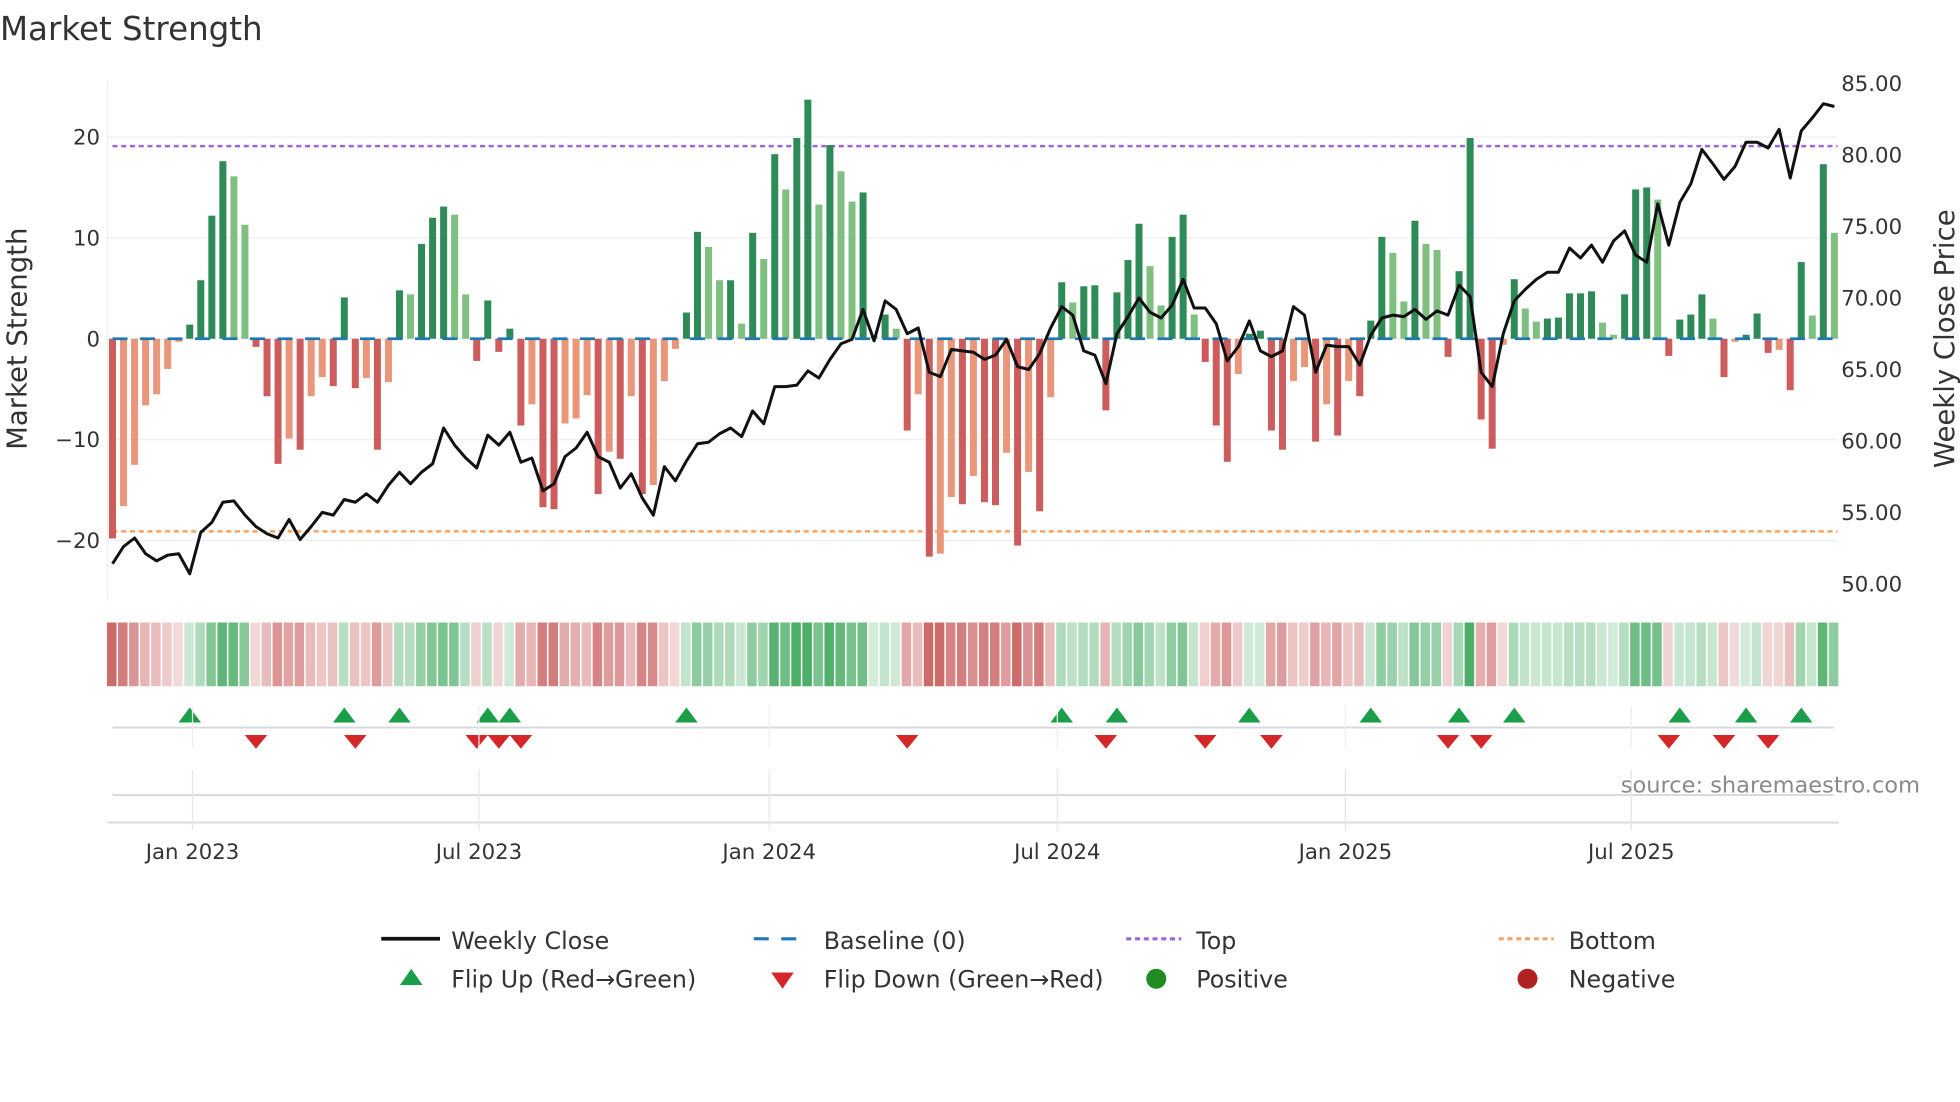  What do you see at coordinates (1242, 980) in the screenshot?
I see `legend-label: Positive` at bounding box center [1242, 980].